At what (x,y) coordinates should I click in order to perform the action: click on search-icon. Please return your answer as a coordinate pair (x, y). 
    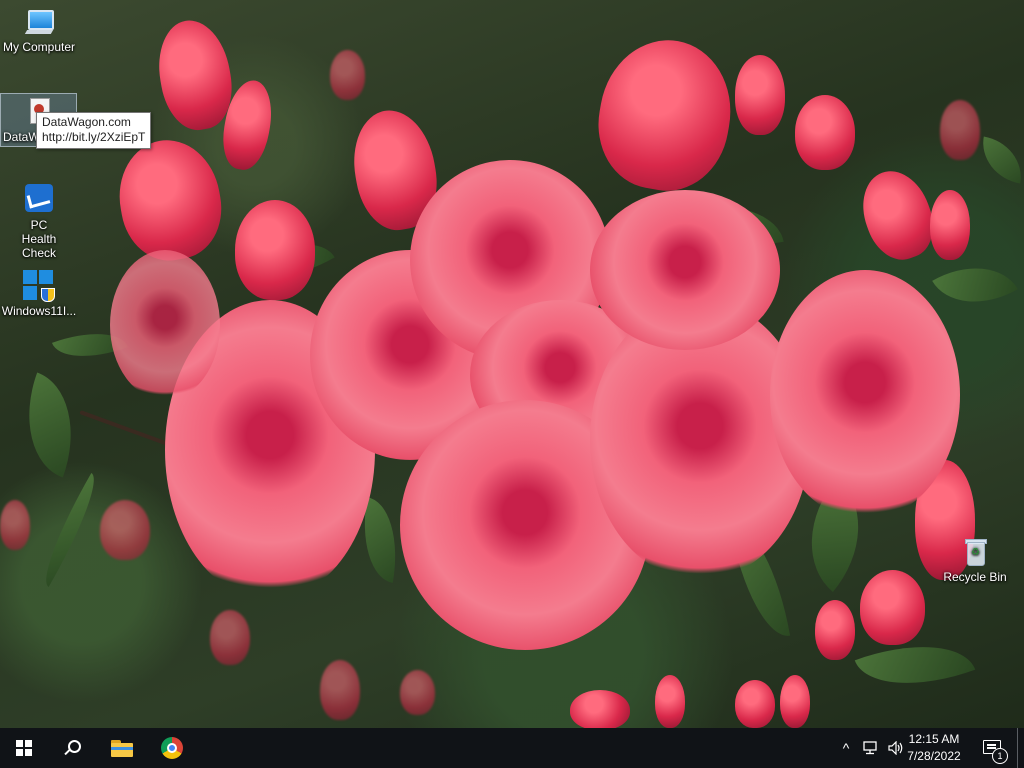
    Looking at the image, I should click on (72, 748).